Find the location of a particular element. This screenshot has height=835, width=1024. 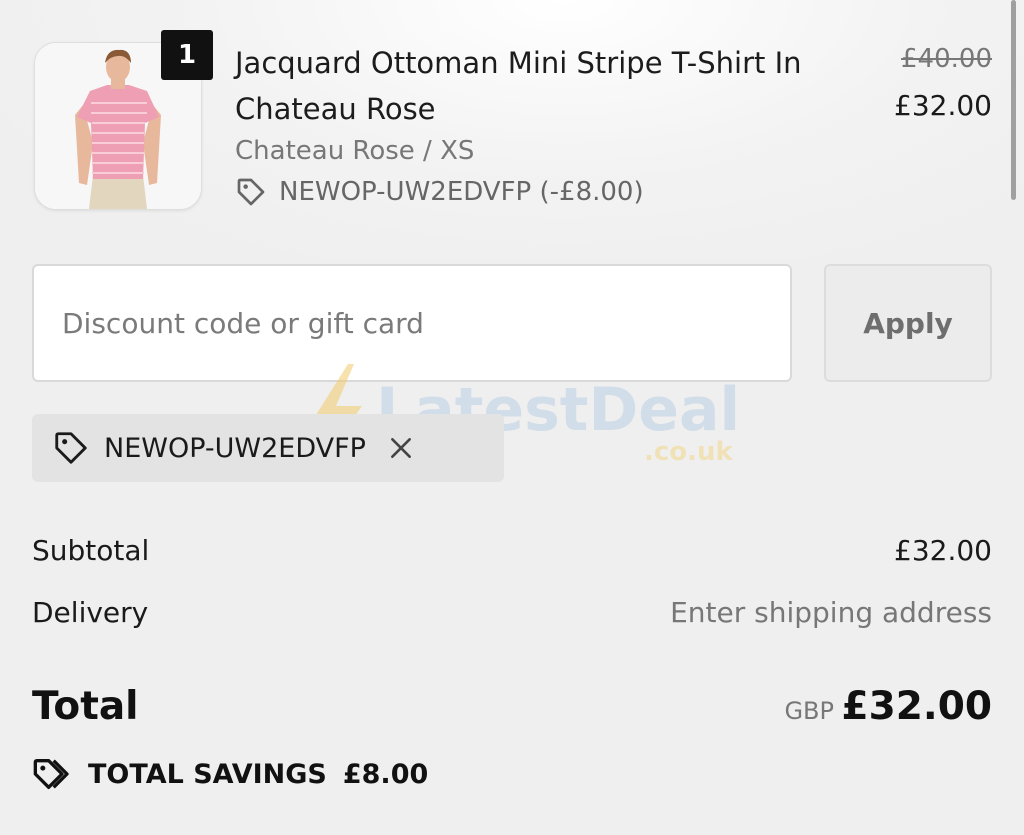

subtotal-label: Subtotal is located at coordinates (91, 550).